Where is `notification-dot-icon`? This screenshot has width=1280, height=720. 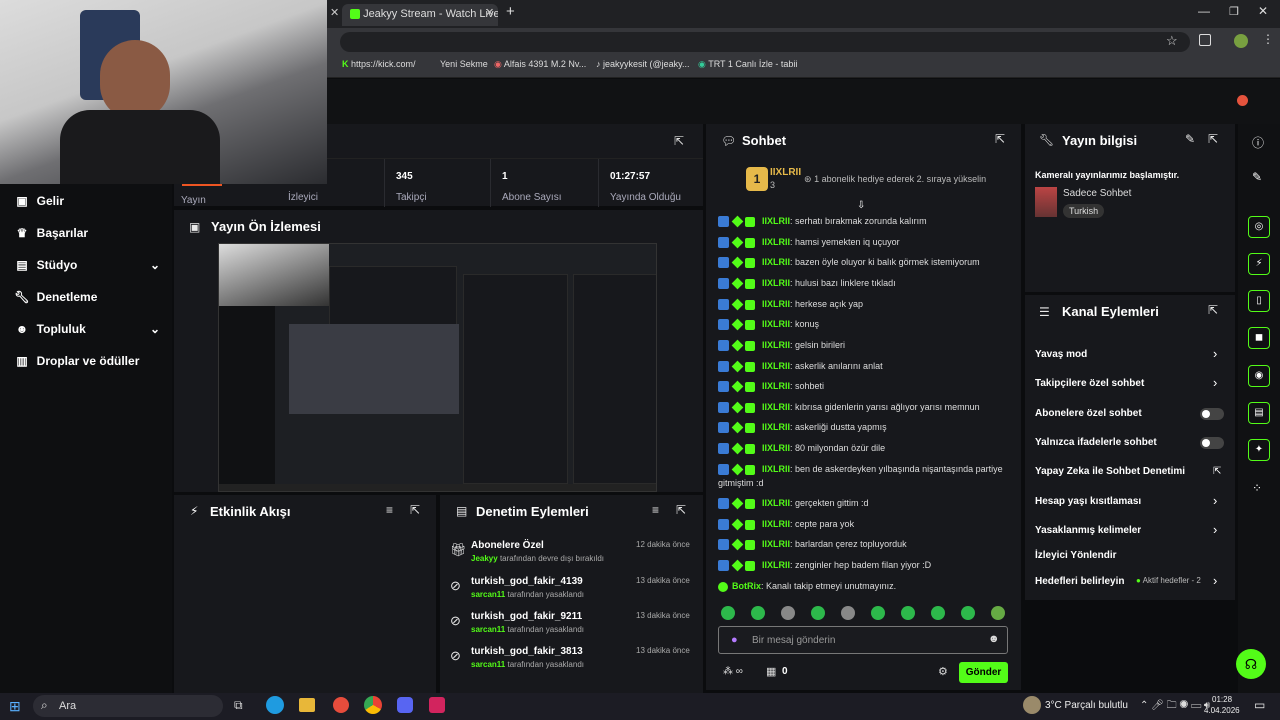
notification-dot-icon is located at coordinates (1242, 100).